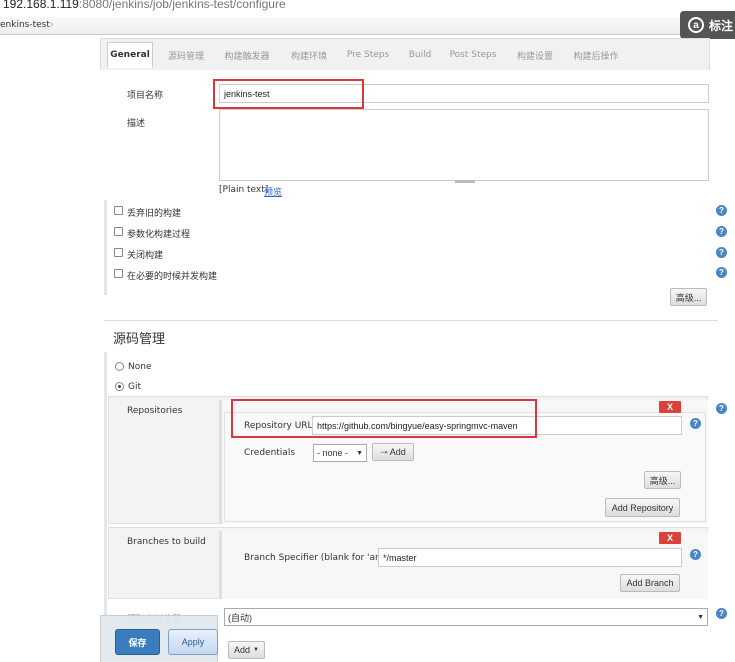 This screenshot has width=735, height=662. I want to click on branch-specifier-input: */master, so click(530, 557).